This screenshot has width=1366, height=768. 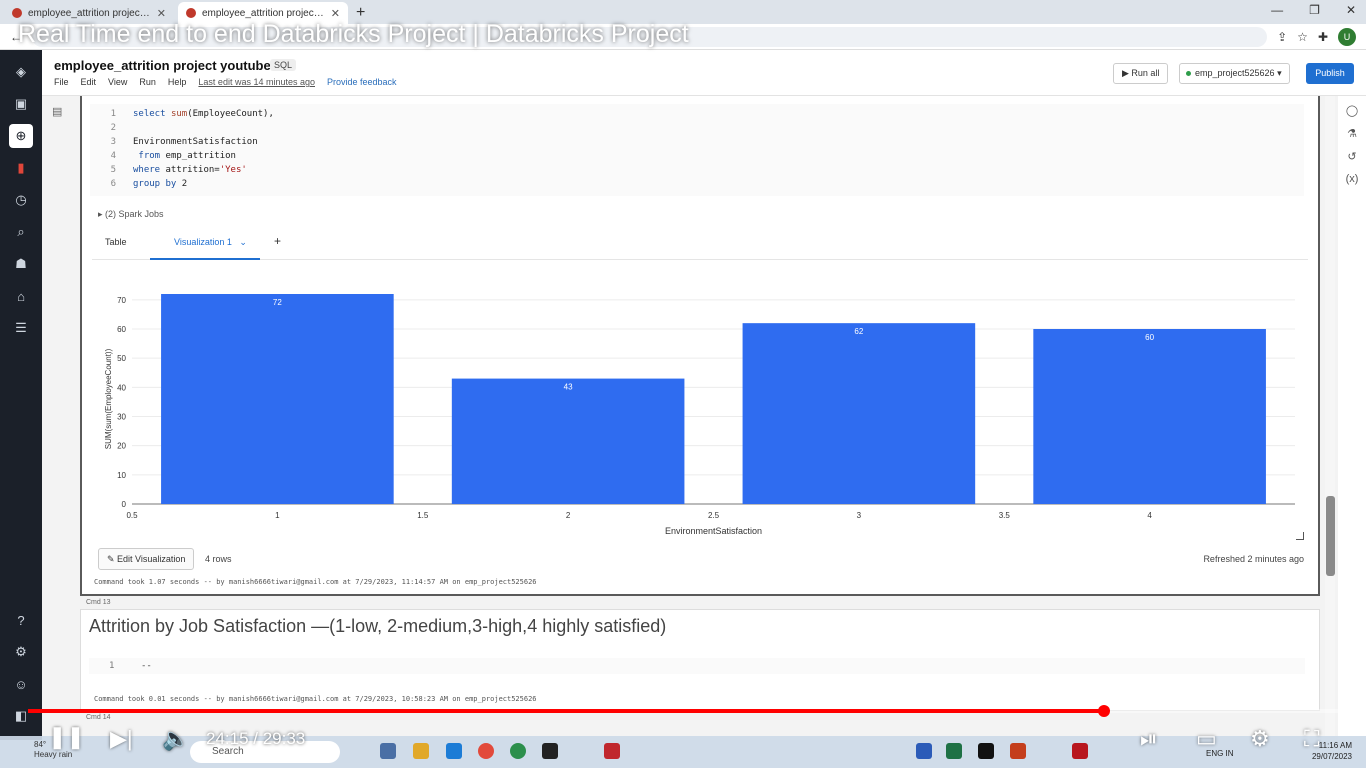 I want to click on star-icon: ☆, so click(x=1302, y=37).